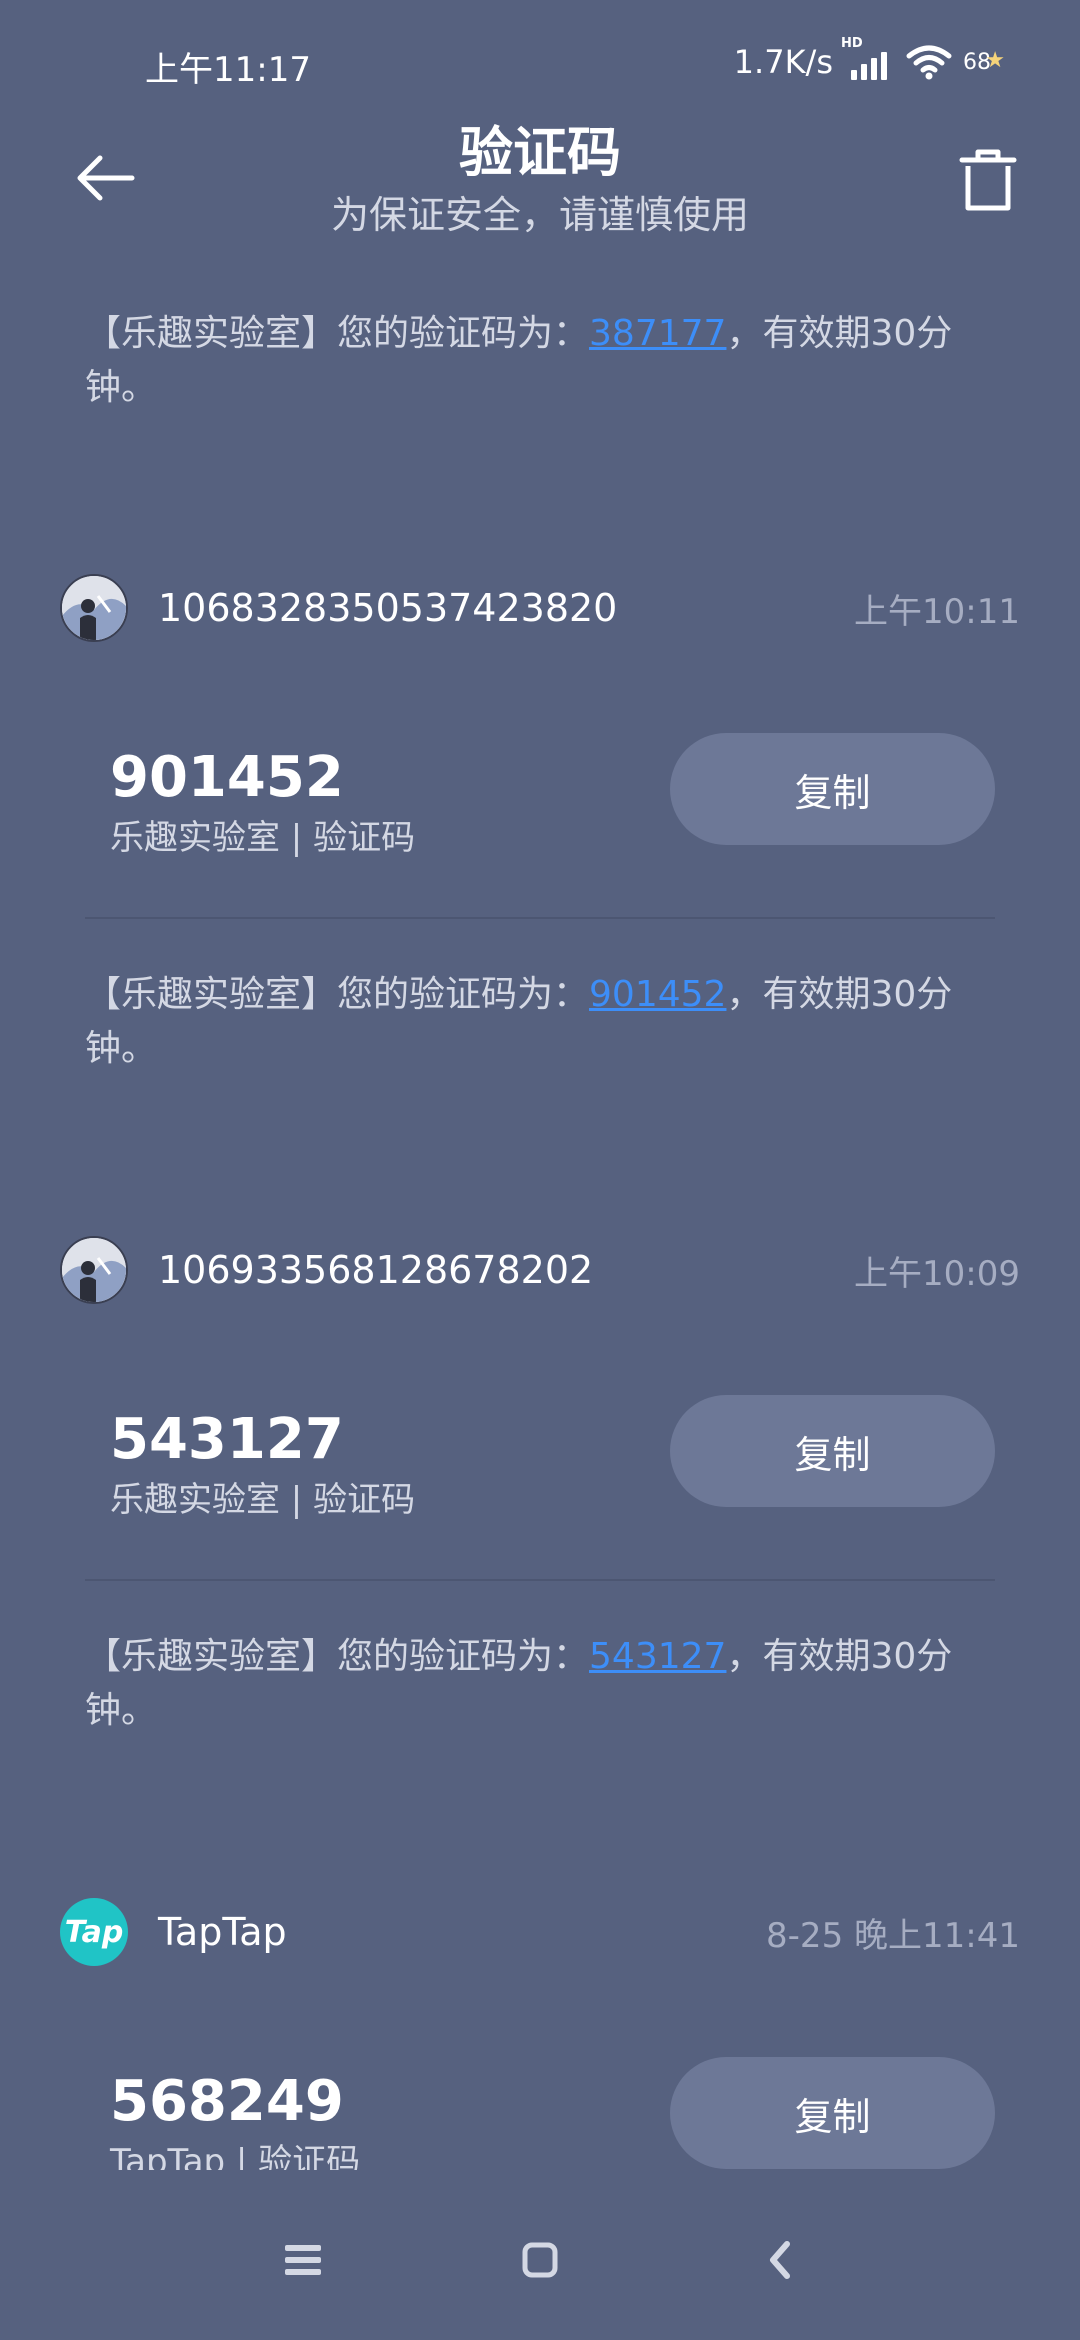  Describe the element at coordinates (535, 1684) in the screenshot. I see `message-text: 【乐趣实验室】您的验证码为：543127，有效期30分钟。` at that location.